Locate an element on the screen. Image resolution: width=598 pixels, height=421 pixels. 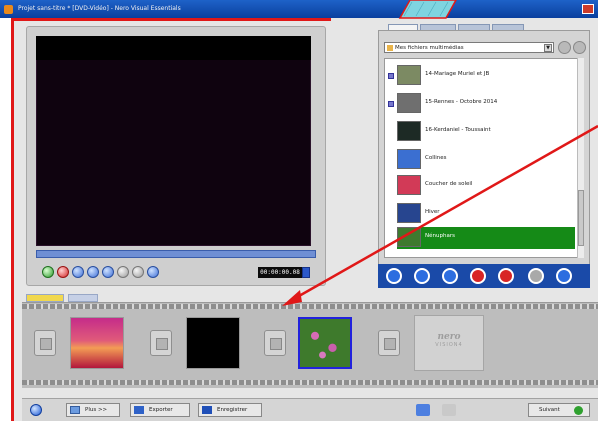
film-strip-bottom is located at coordinates (310, 382).